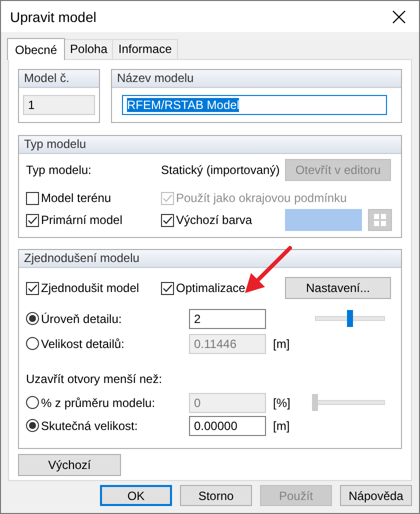  I want to click on group-header: Model č., so click(59, 79).